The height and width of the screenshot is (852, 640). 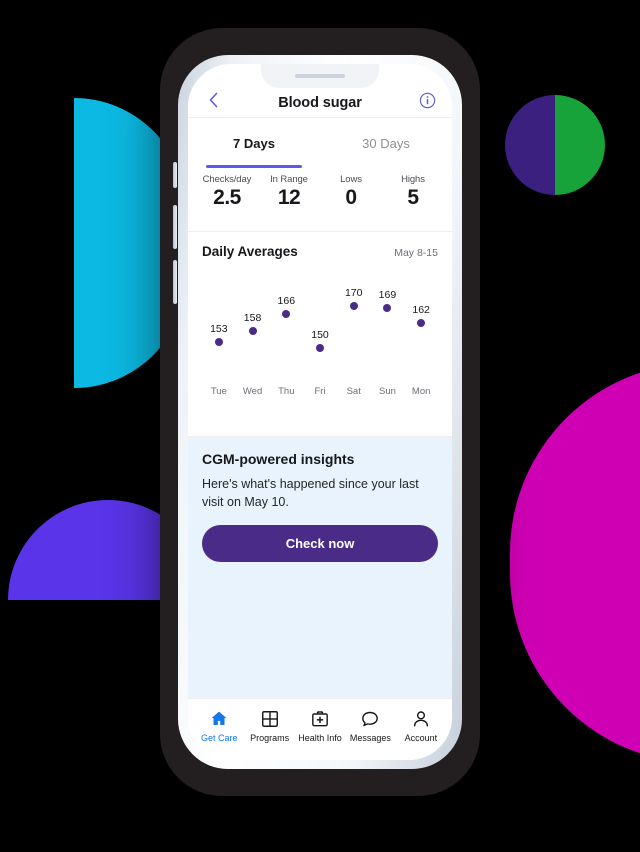 What do you see at coordinates (320, 103) in the screenshot?
I see `page-title: Blood sugar` at bounding box center [320, 103].